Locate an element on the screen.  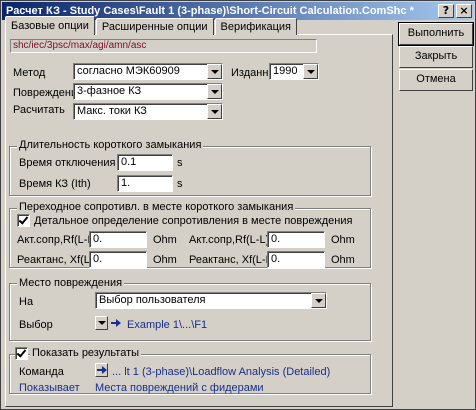
rf-ll-unit: Ohm is located at coordinates (343, 240).